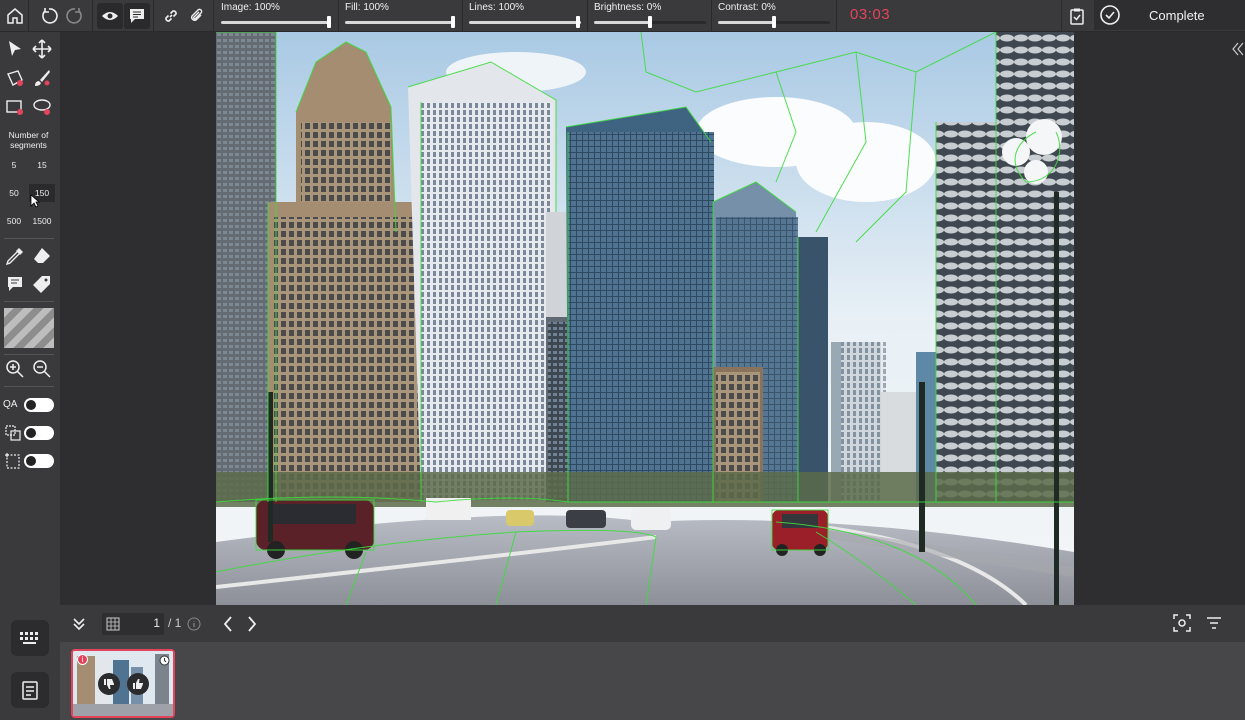  I want to click on move-tool, so click(42, 49).